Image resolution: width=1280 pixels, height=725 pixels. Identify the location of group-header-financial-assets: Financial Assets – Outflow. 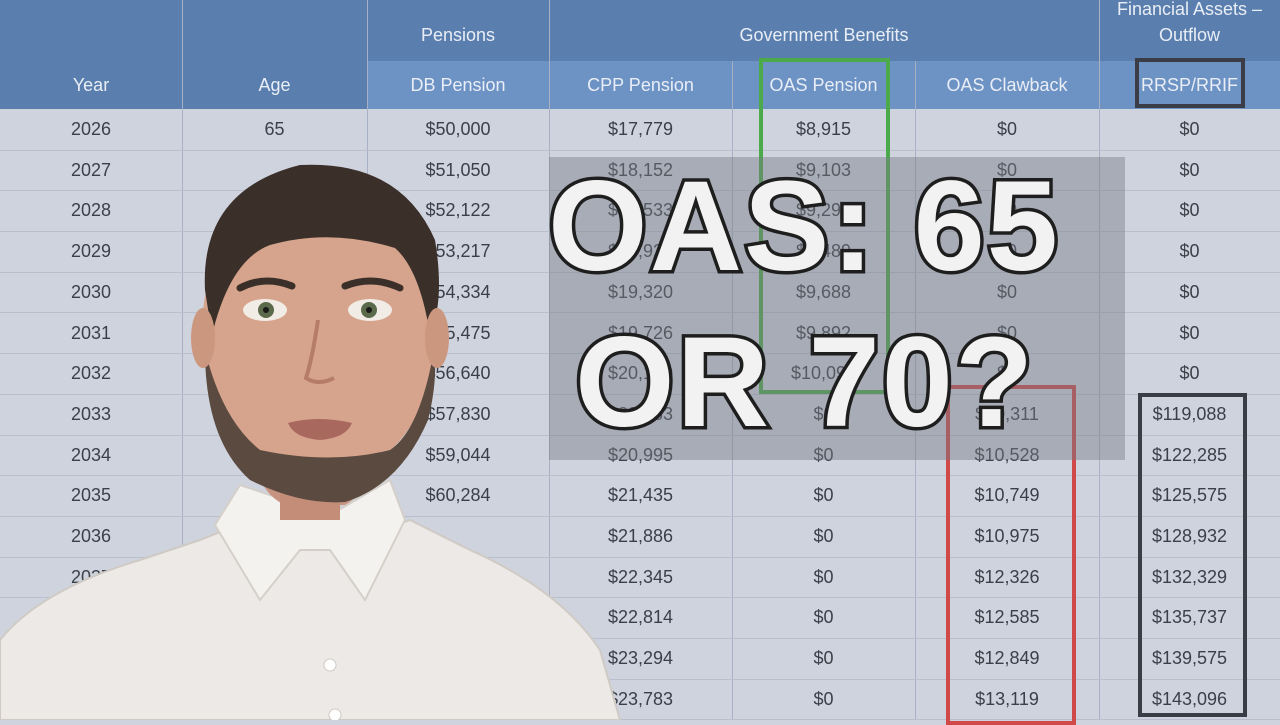
(1189, 23).